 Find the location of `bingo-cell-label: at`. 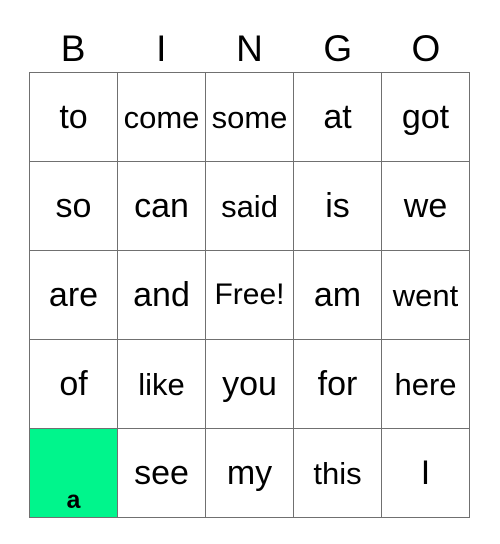

bingo-cell-label: at is located at coordinates (337, 117).